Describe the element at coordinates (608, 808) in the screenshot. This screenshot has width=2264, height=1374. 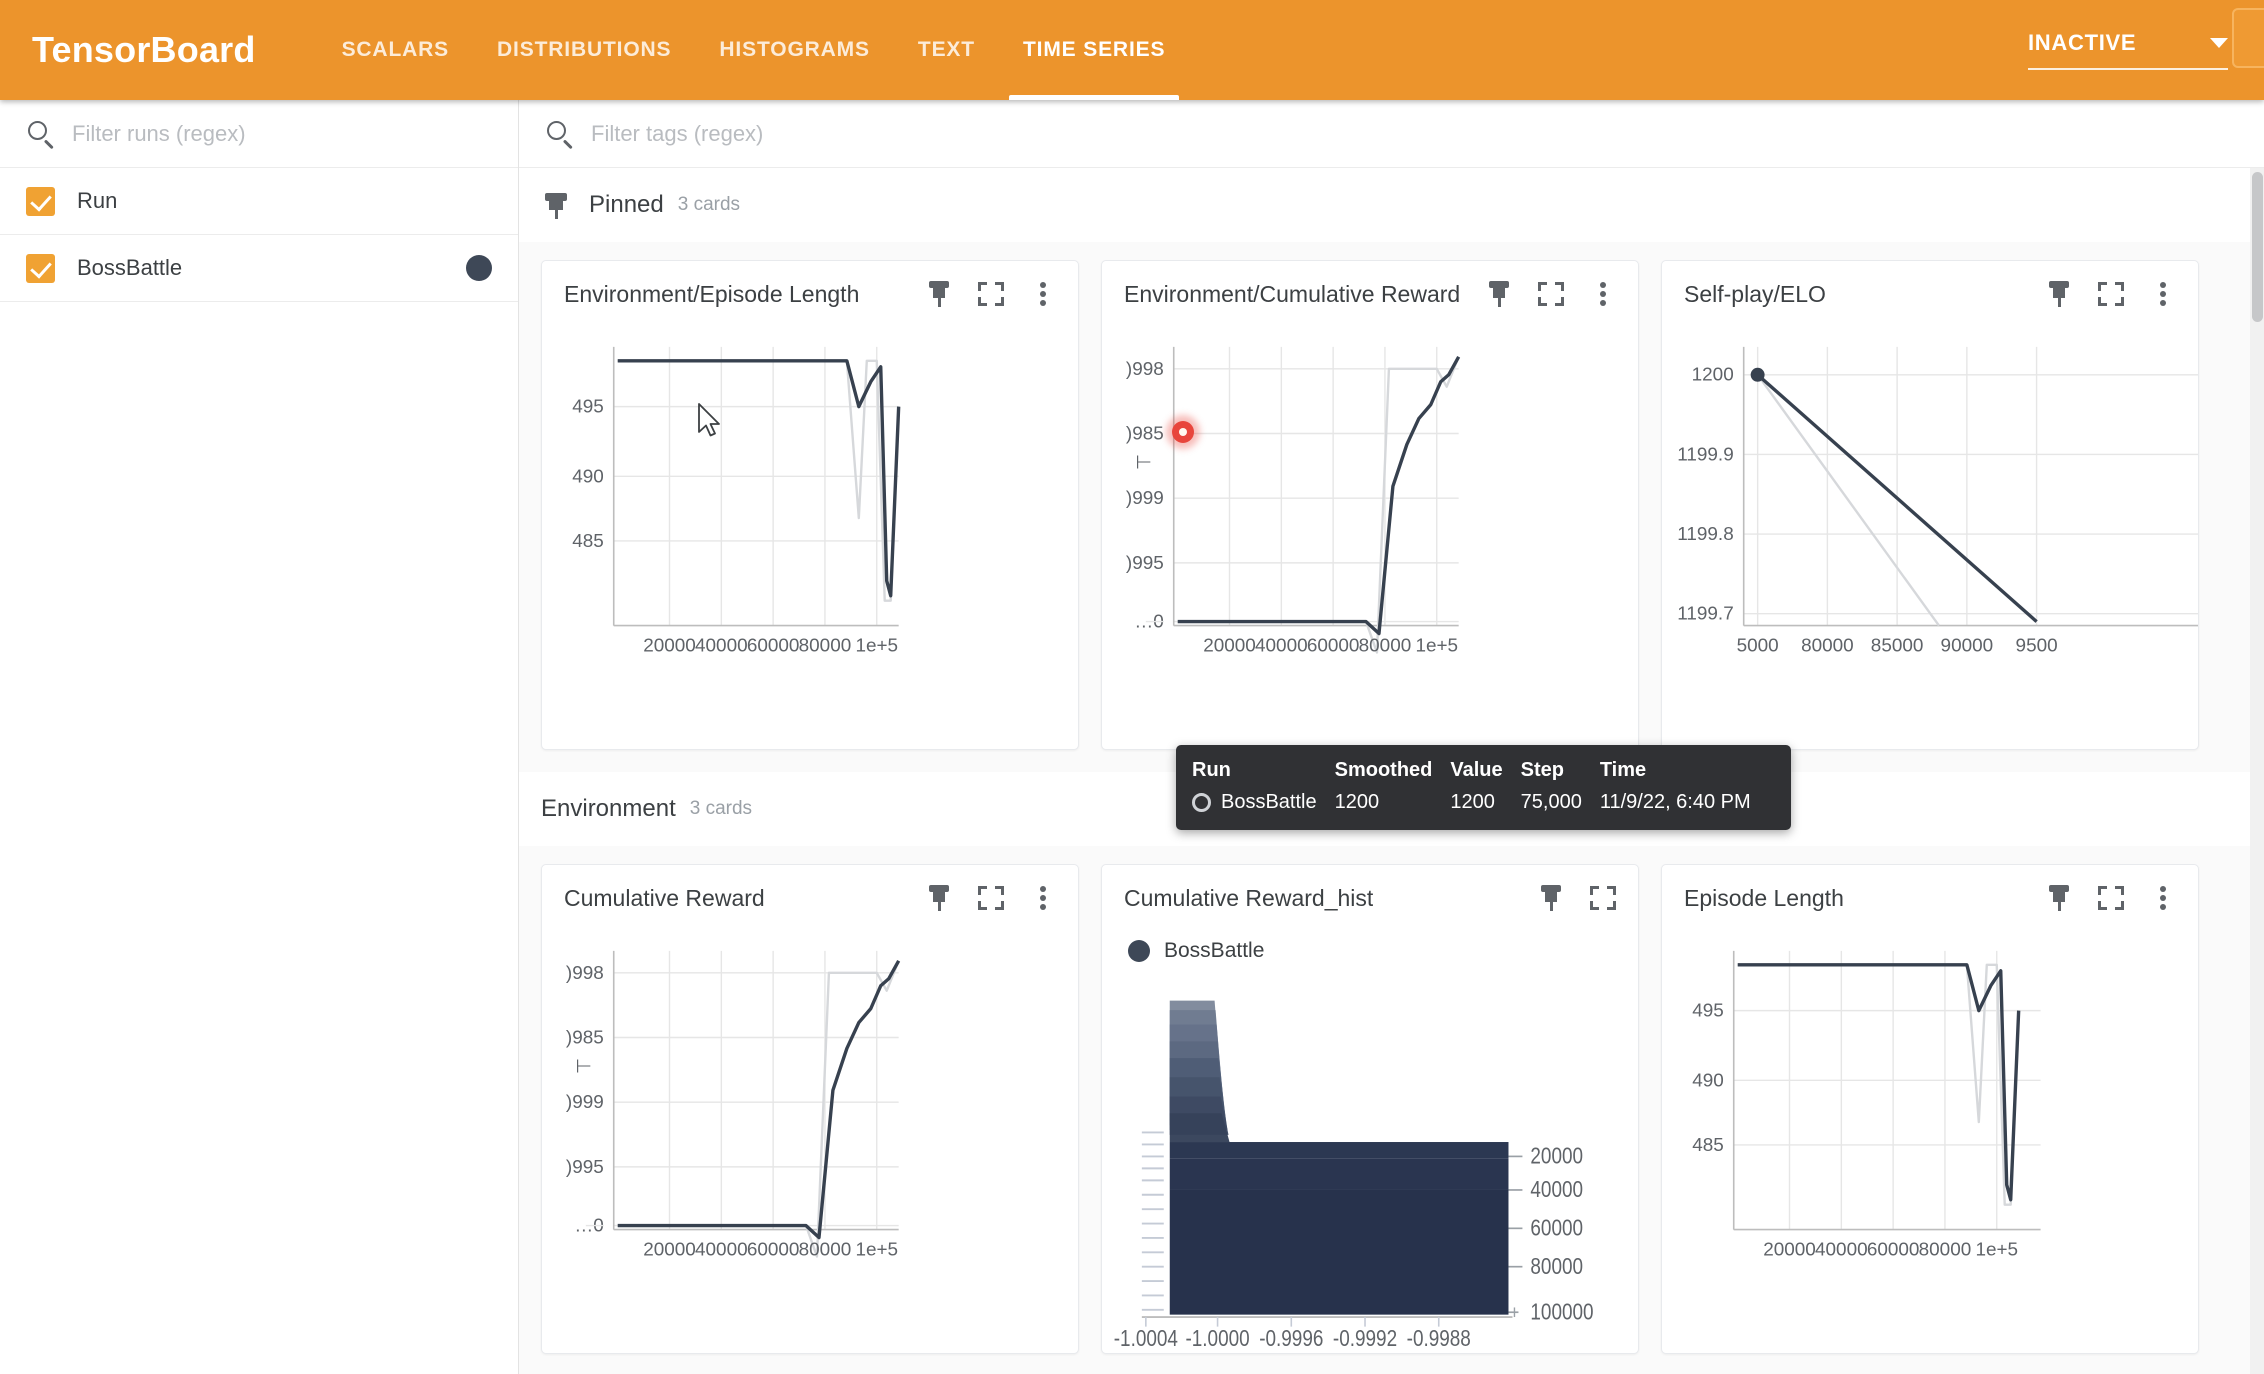
I see `group-title: Environment` at that location.